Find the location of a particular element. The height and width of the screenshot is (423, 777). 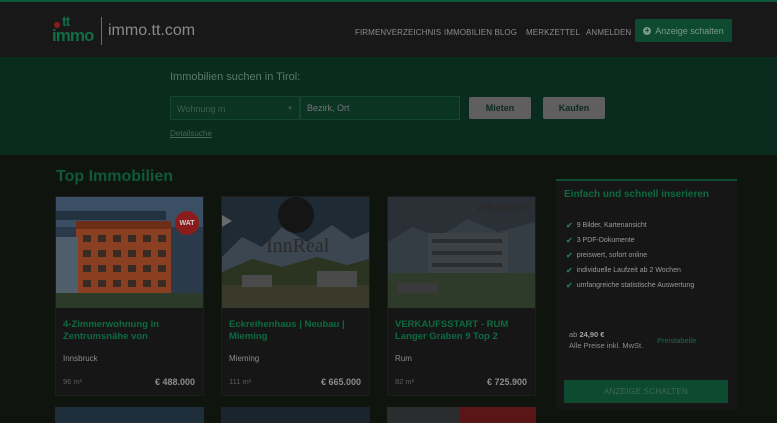

search-title: Immobilien suchen in Tirol: is located at coordinates (235, 77).